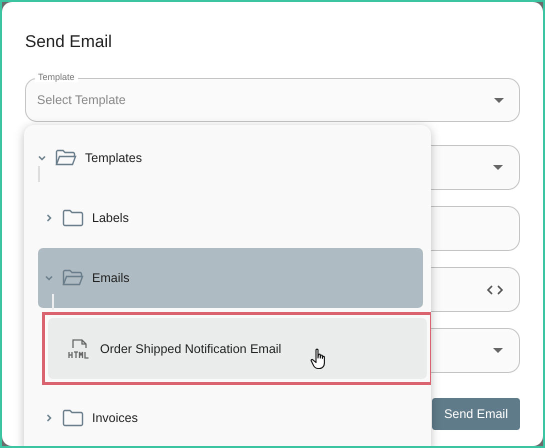 The image size is (545, 448). Describe the element at coordinates (230, 278) in the screenshot. I see `tree-item: Emails` at that location.